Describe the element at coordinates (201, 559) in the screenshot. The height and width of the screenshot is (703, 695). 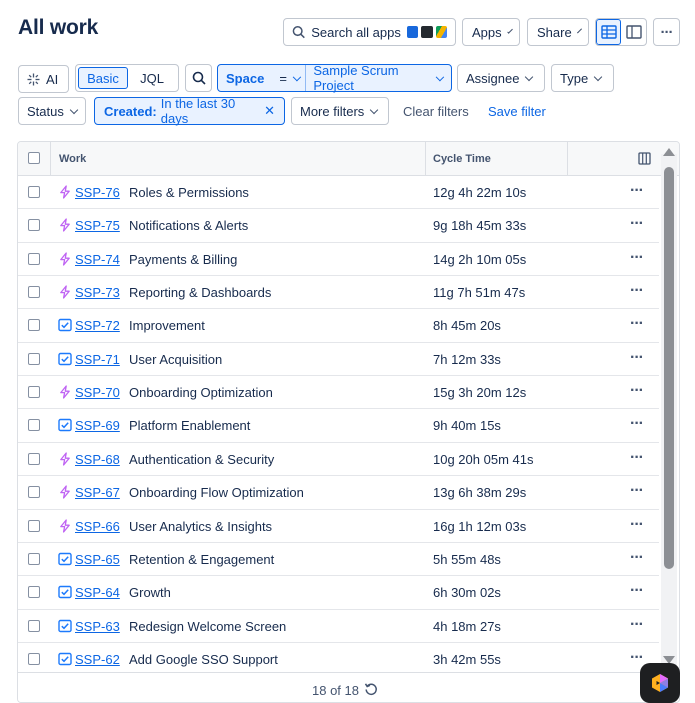
I see `work-item-summary: Retention & Engagement` at that location.